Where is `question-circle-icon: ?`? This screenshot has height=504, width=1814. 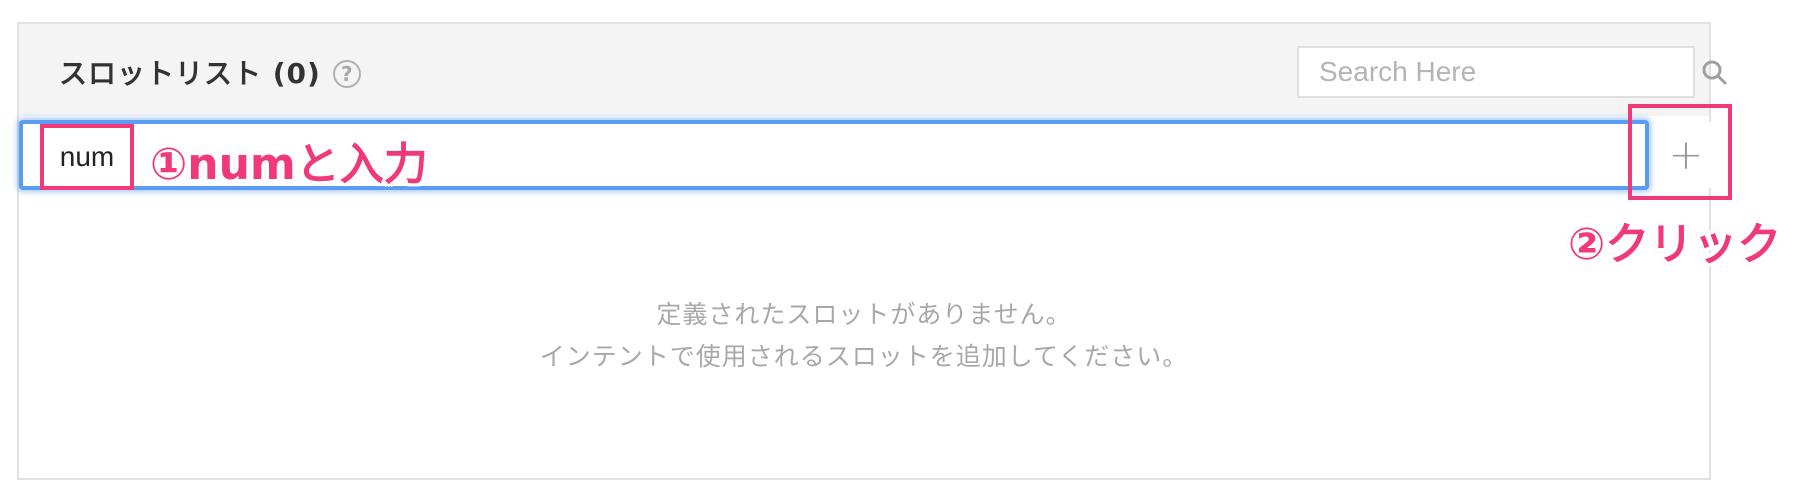
question-circle-icon: ? is located at coordinates (346, 74).